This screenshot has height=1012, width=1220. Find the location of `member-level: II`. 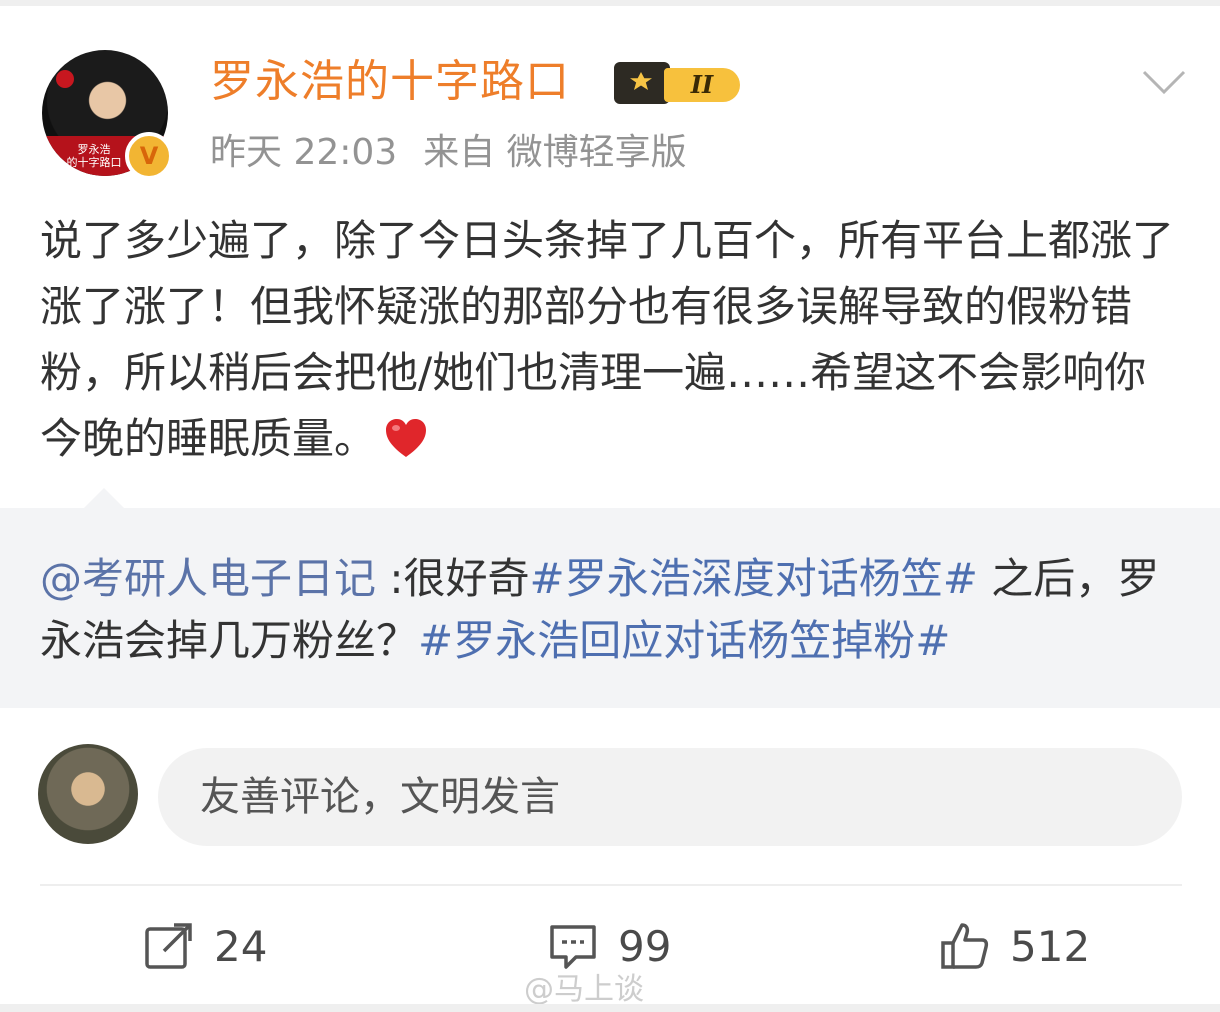

member-level: II is located at coordinates (702, 85).